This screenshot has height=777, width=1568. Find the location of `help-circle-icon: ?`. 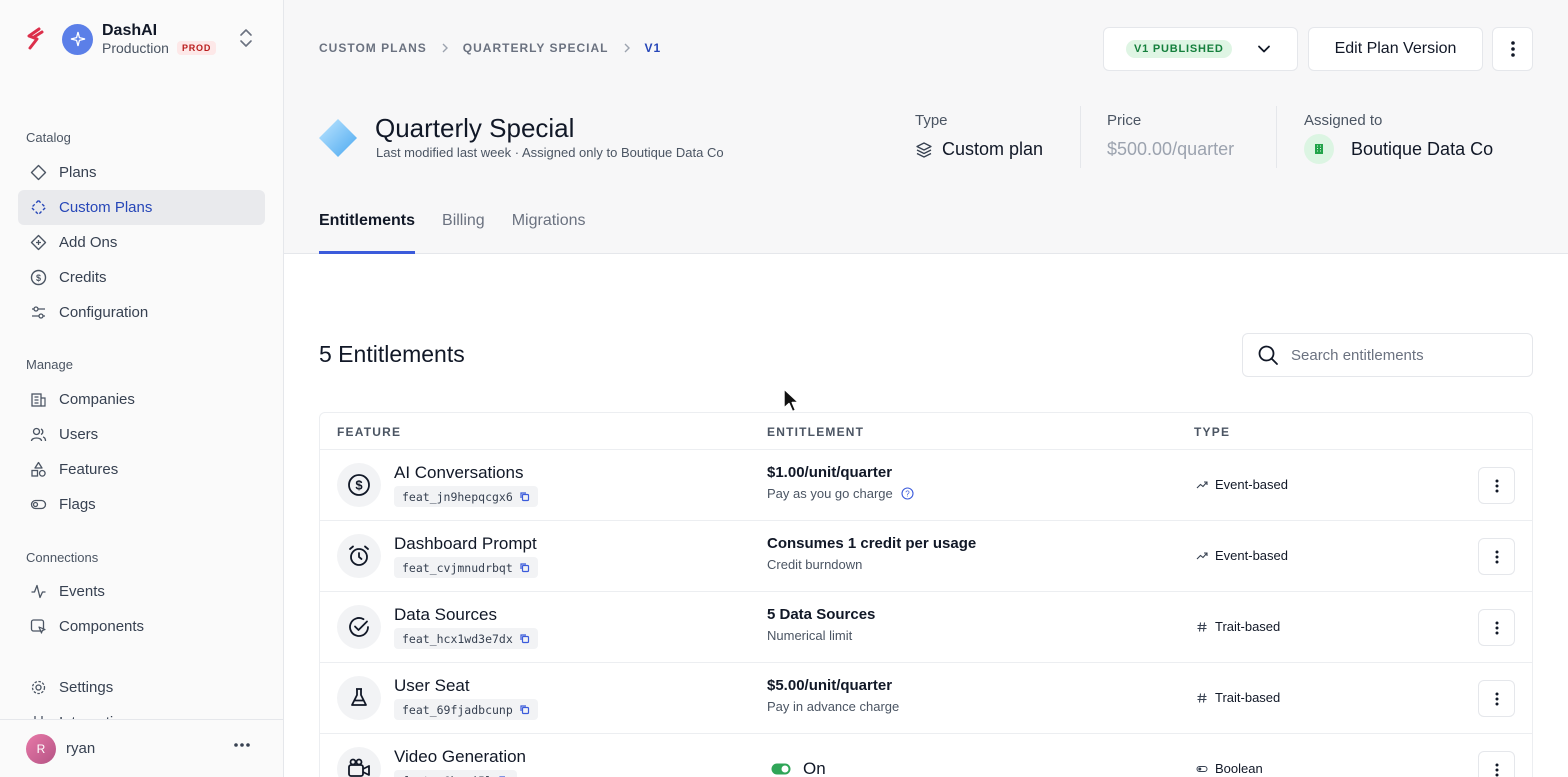

help-circle-icon: ? is located at coordinates (907, 493).